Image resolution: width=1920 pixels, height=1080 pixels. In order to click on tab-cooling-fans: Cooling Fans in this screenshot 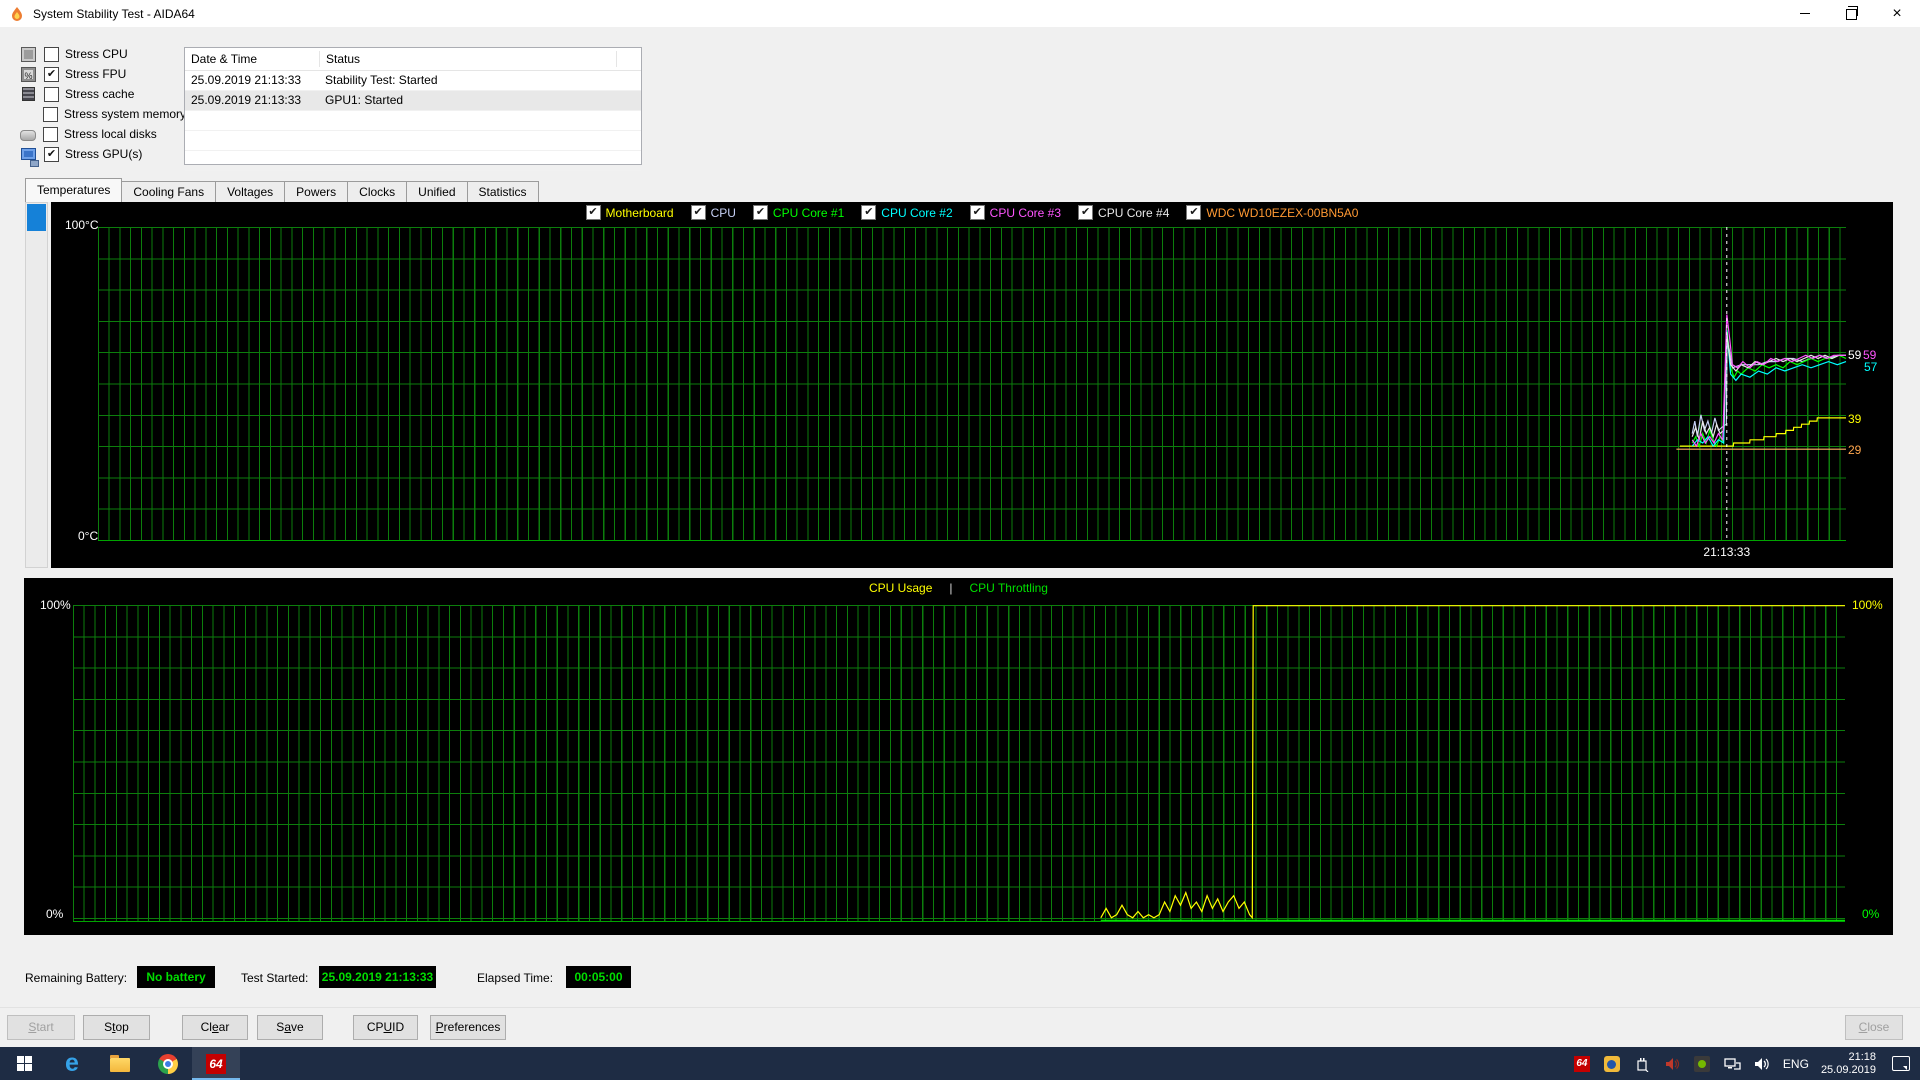, I will do `click(169, 191)`.